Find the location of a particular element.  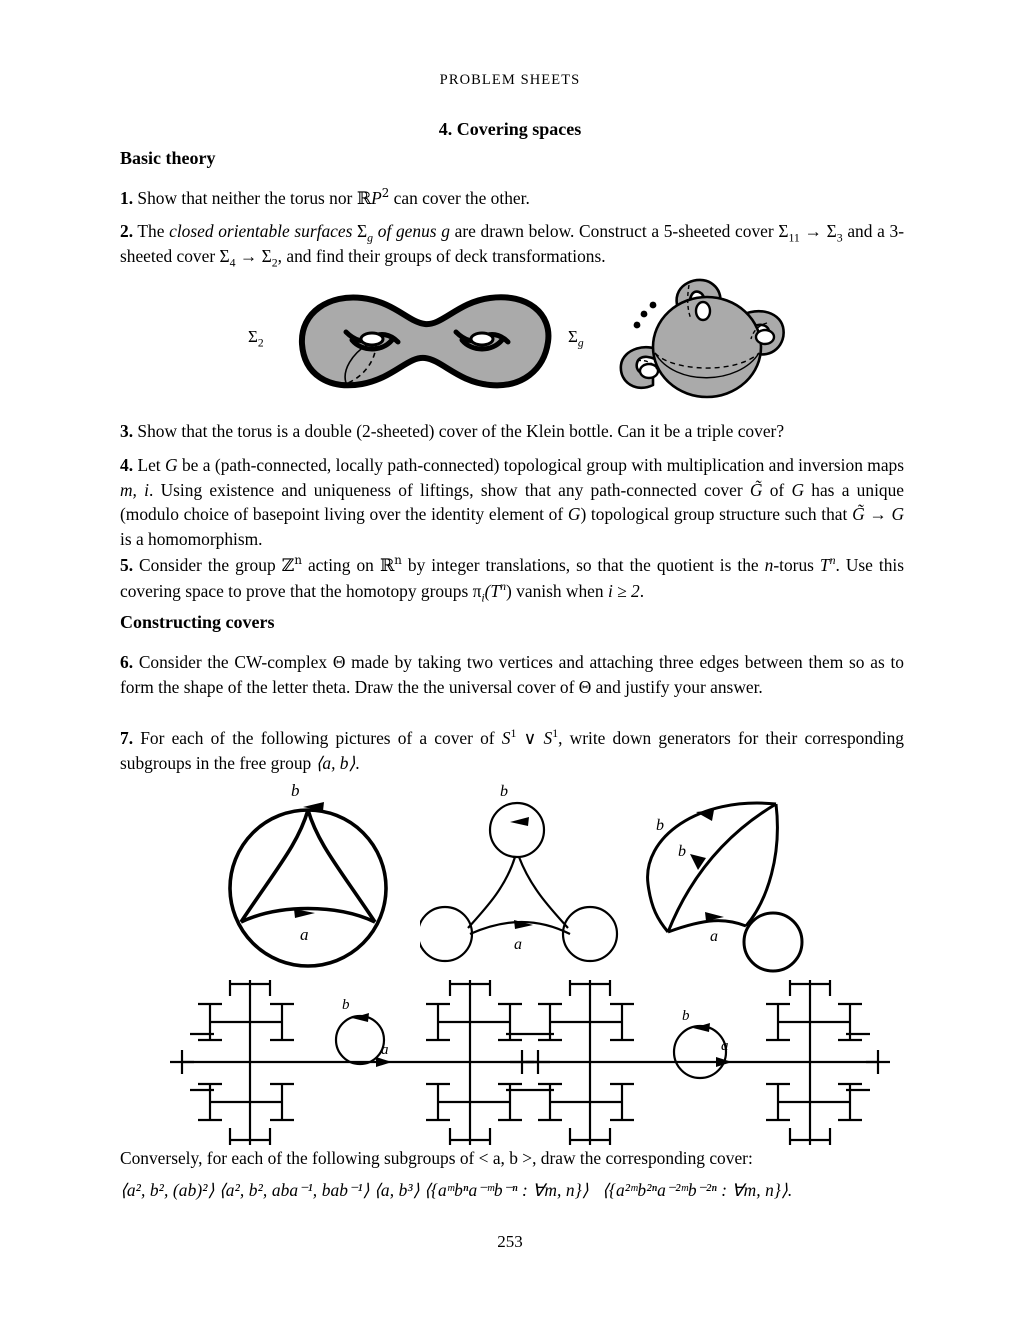

problem-5-pi-i: πi is located at coordinates (478, 592).